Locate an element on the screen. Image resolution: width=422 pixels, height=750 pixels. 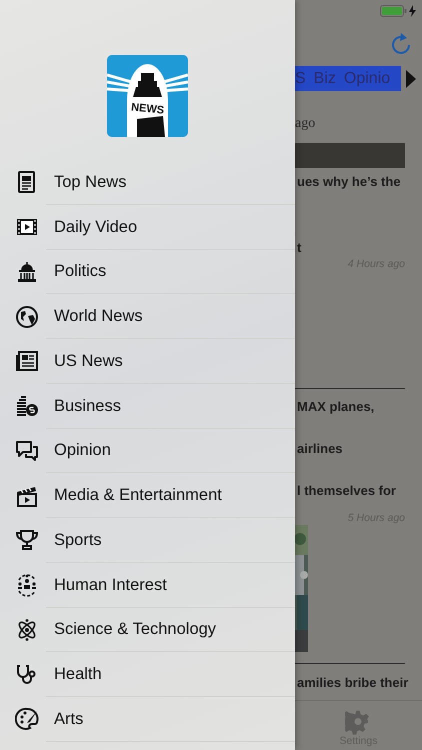
charging-icon is located at coordinates (412, 11).